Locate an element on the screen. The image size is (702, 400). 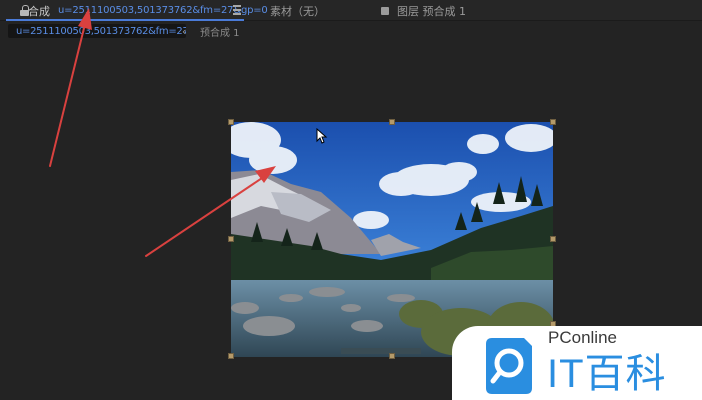
pconline-watermark: PConline IT百科 is located at coordinates (577, 363).